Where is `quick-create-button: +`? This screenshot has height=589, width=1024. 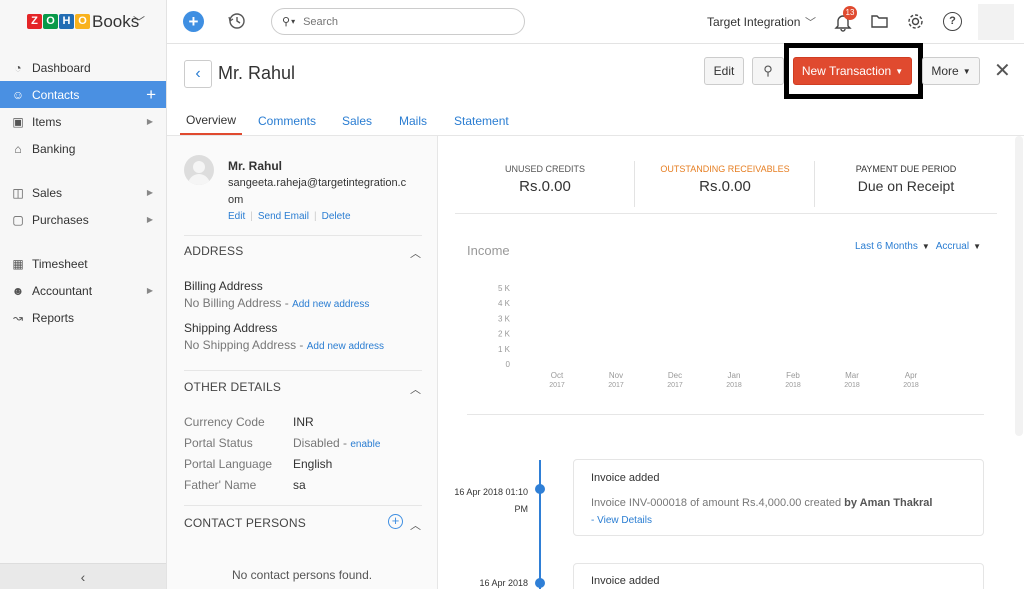 quick-create-button: + is located at coordinates (193, 21).